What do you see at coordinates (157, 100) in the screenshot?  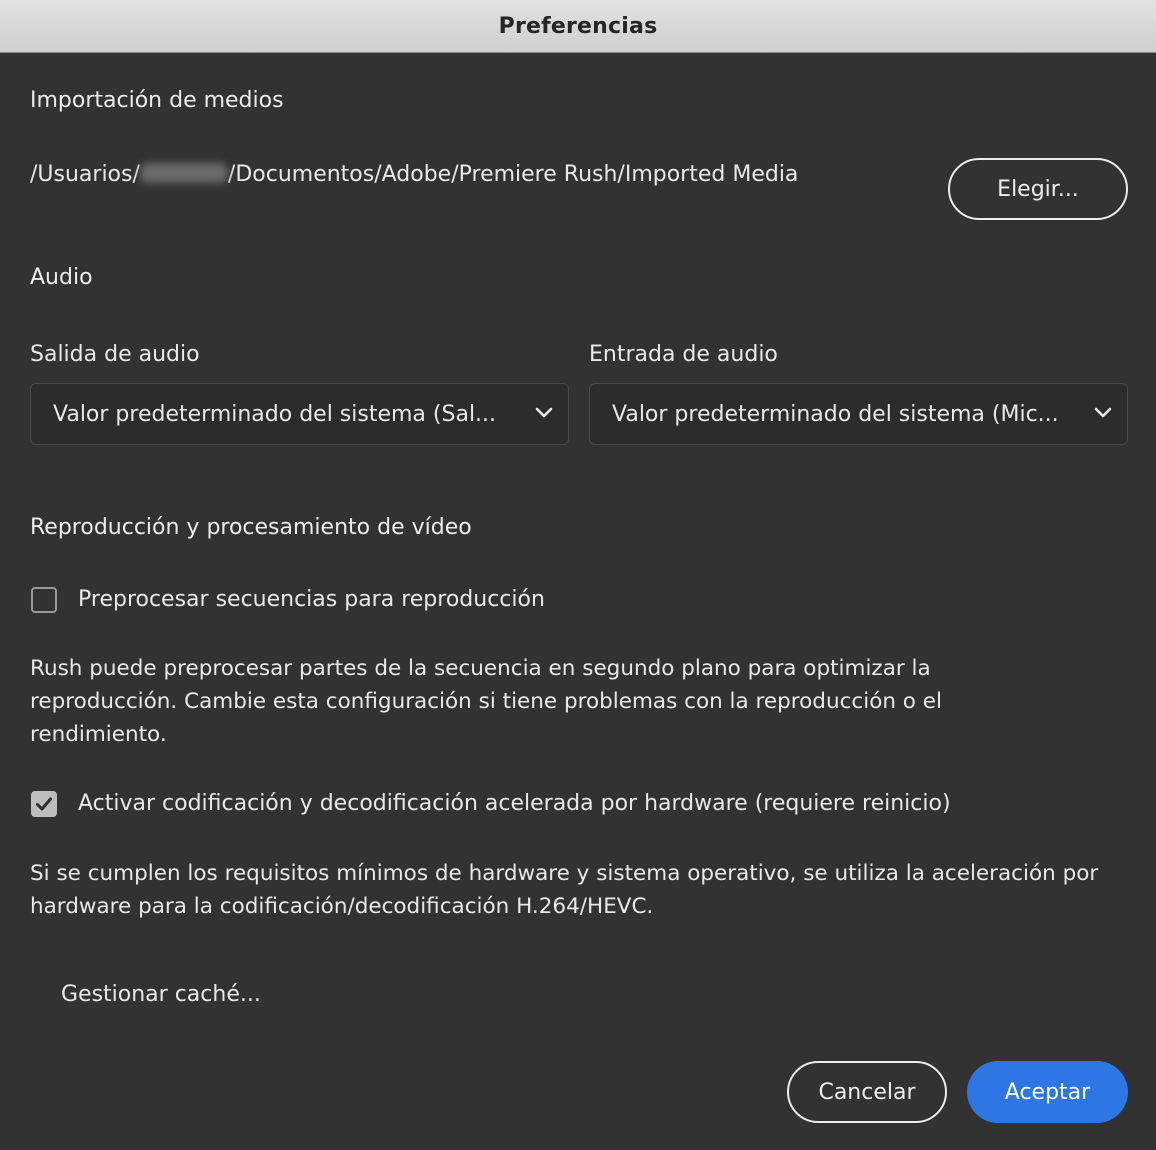 I see `media-import-heading: Importación de medios` at bounding box center [157, 100].